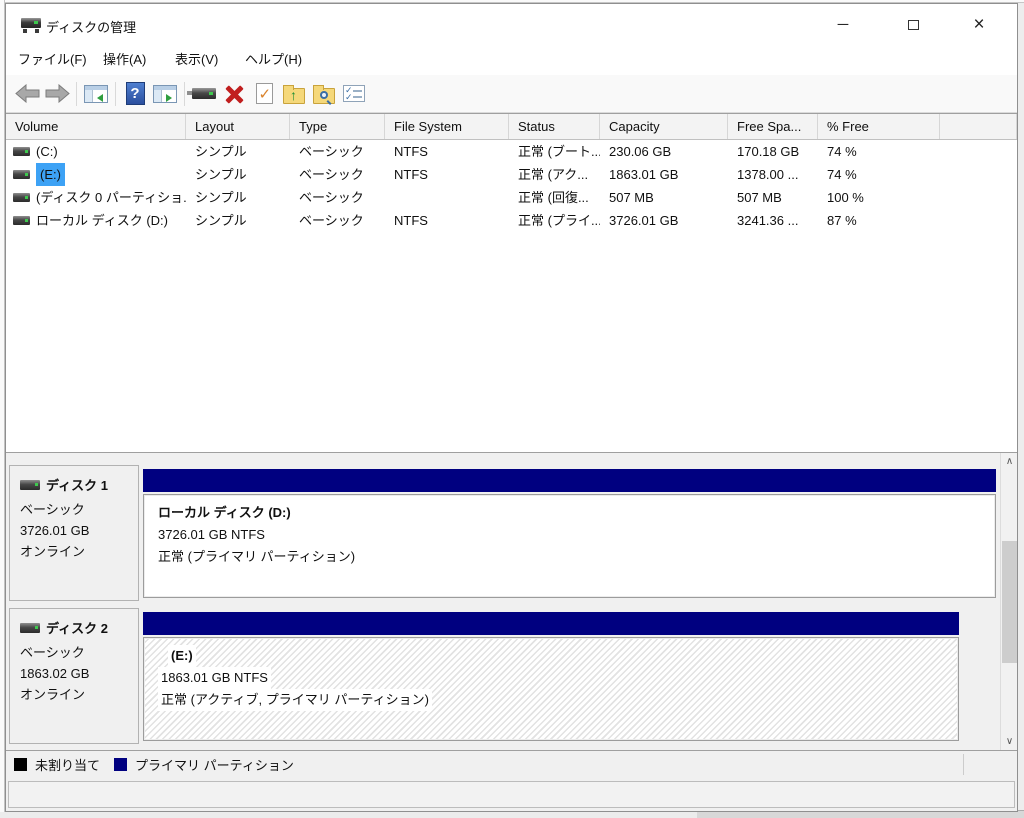 The height and width of the screenshot is (818, 1024). Describe the element at coordinates (77, 628) in the screenshot. I see `disk2-name: ディスク 2` at that location.